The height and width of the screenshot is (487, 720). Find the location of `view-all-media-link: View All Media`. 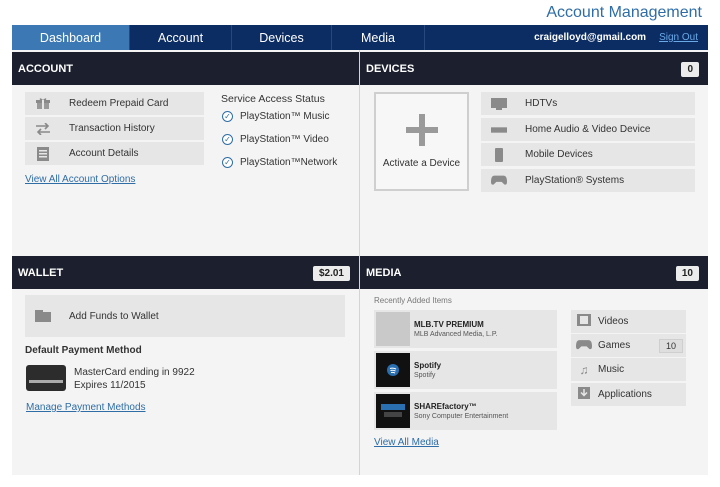

view-all-media-link: View All Media is located at coordinates (406, 442).